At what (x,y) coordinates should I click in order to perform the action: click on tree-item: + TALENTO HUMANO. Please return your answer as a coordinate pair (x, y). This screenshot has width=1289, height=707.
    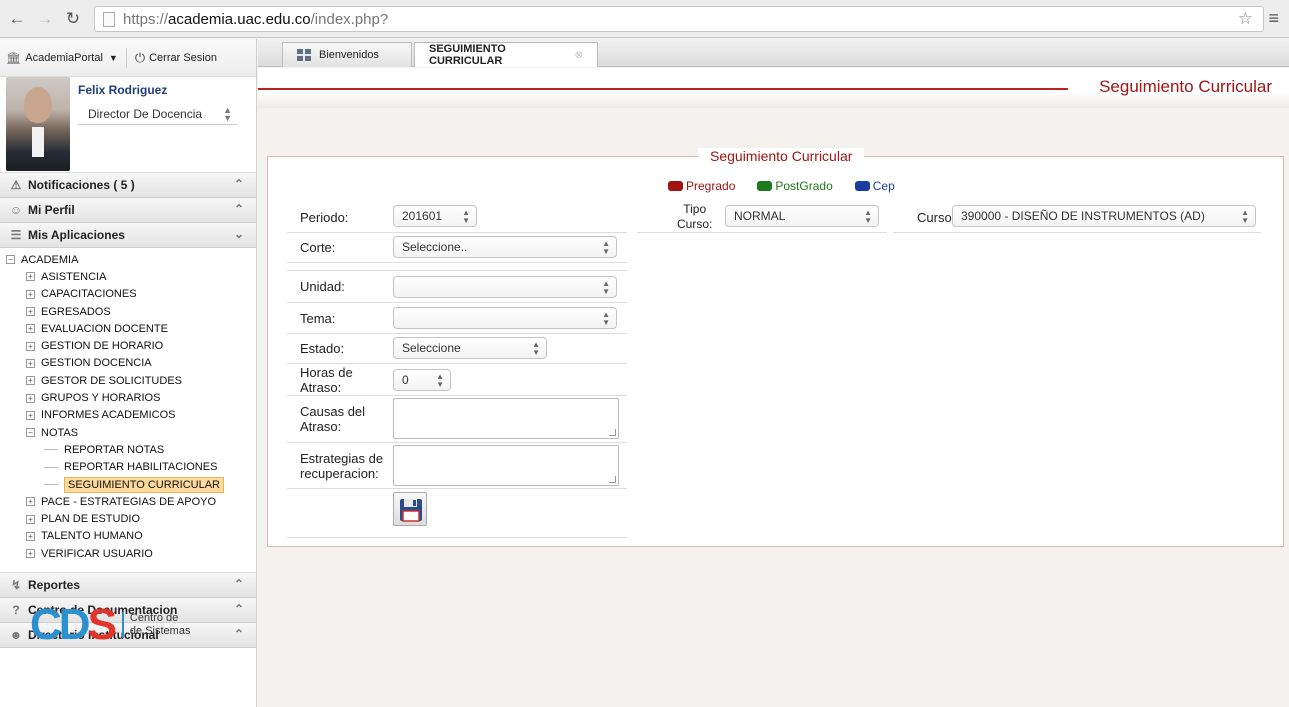
    Looking at the image, I should click on (128, 536).